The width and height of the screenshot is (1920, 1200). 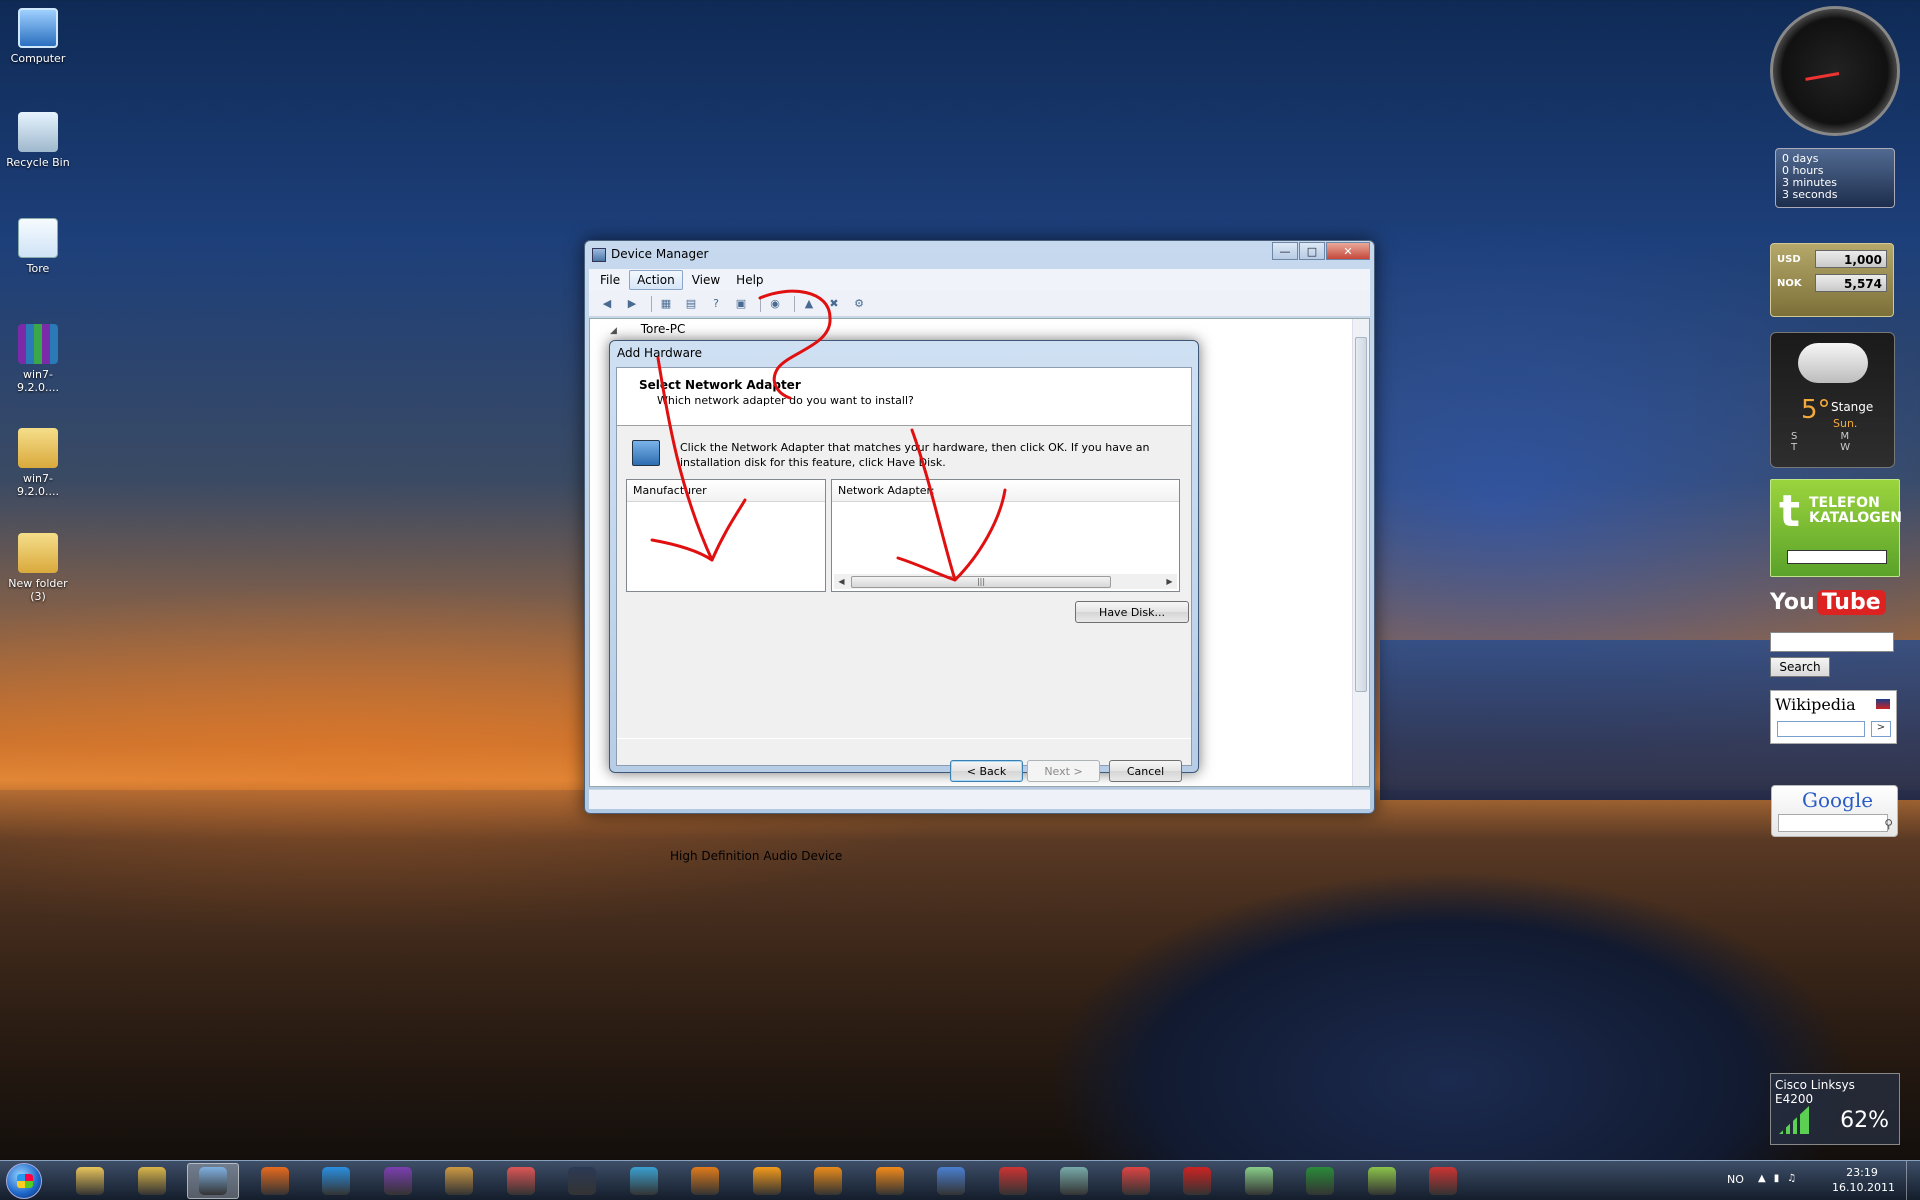 What do you see at coordinates (607, 304) in the screenshot?
I see `back-icon: ◀` at bounding box center [607, 304].